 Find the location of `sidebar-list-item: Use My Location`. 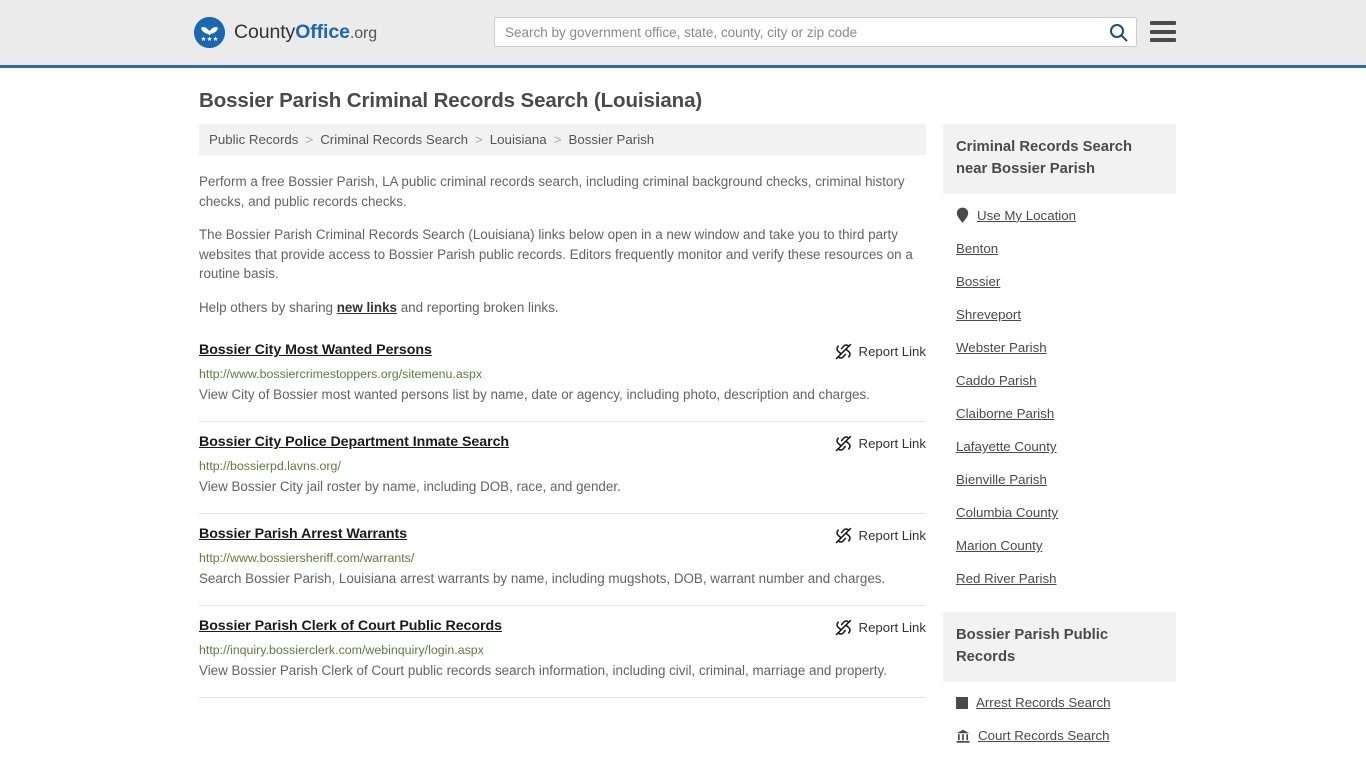

sidebar-list-item: Use My Location is located at coordinates (1059, 215).